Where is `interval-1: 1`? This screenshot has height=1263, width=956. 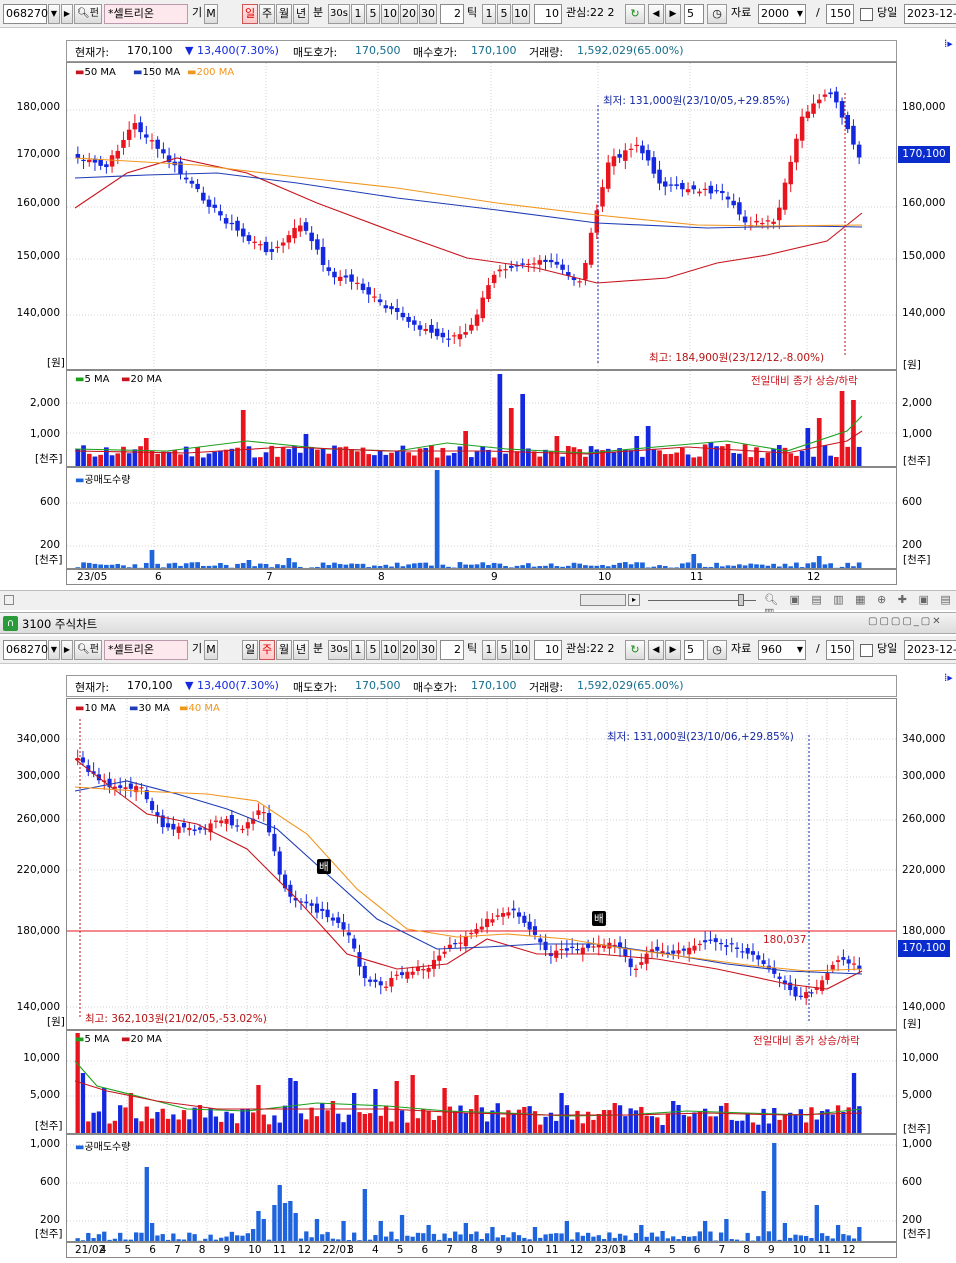 interval-1: 1 is located at coordinates (358, 14).